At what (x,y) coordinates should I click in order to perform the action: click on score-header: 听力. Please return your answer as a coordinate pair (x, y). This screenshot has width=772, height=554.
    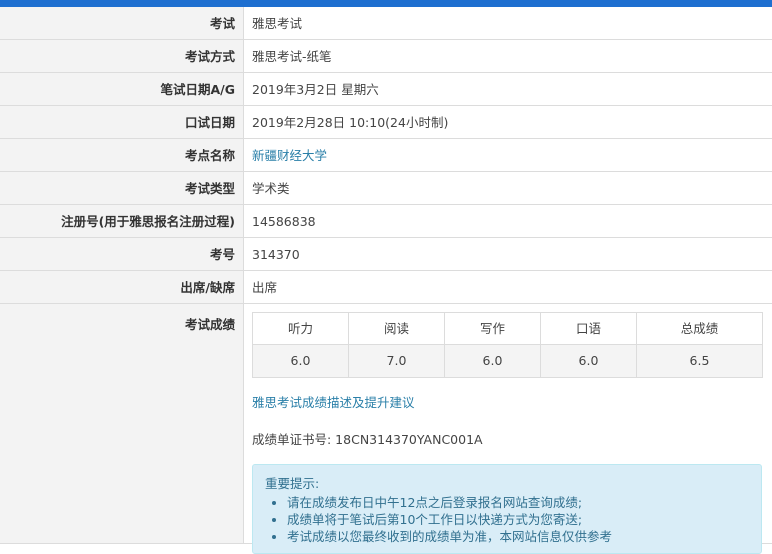
    Looking at the image, I should click on (301, 329).